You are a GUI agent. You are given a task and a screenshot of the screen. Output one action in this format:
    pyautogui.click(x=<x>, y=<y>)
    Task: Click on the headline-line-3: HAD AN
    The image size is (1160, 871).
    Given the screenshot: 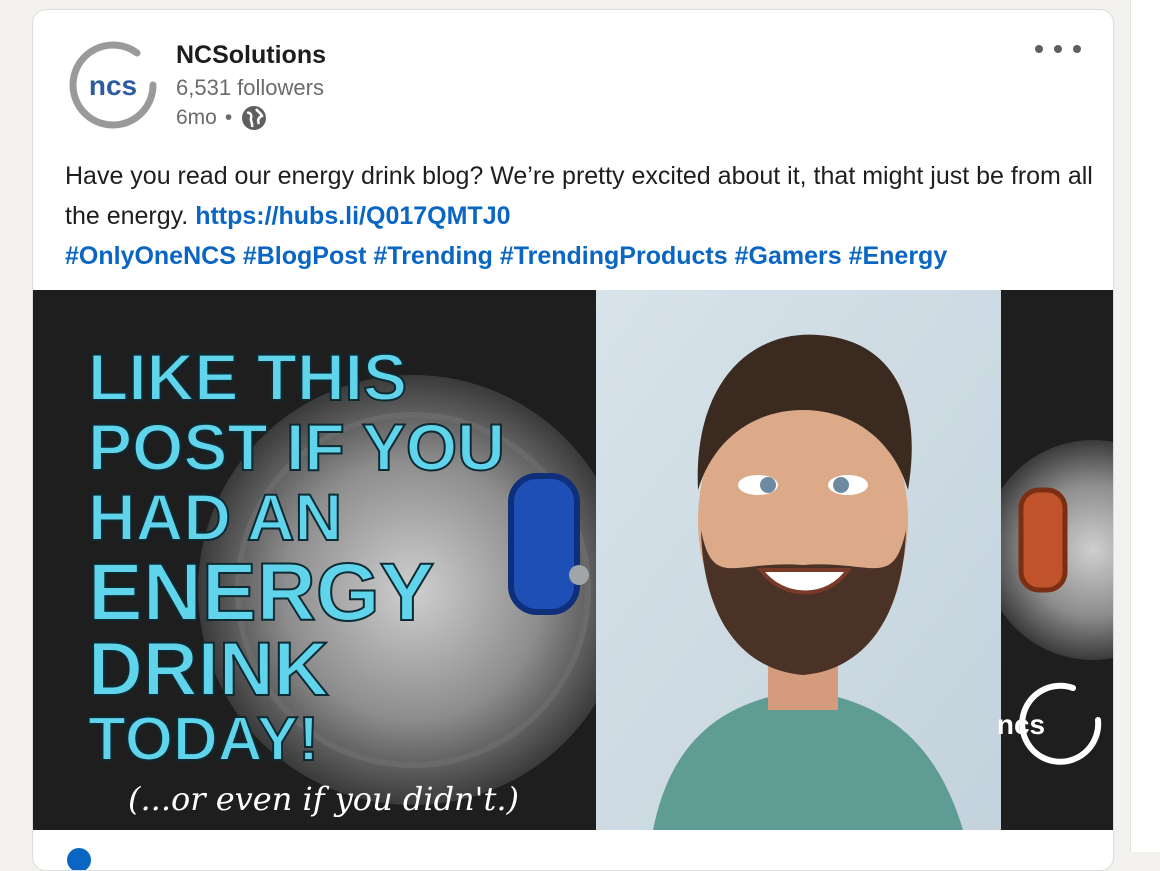 What is the action you would take?
    pyautogui.click(x=215, y=517)
    